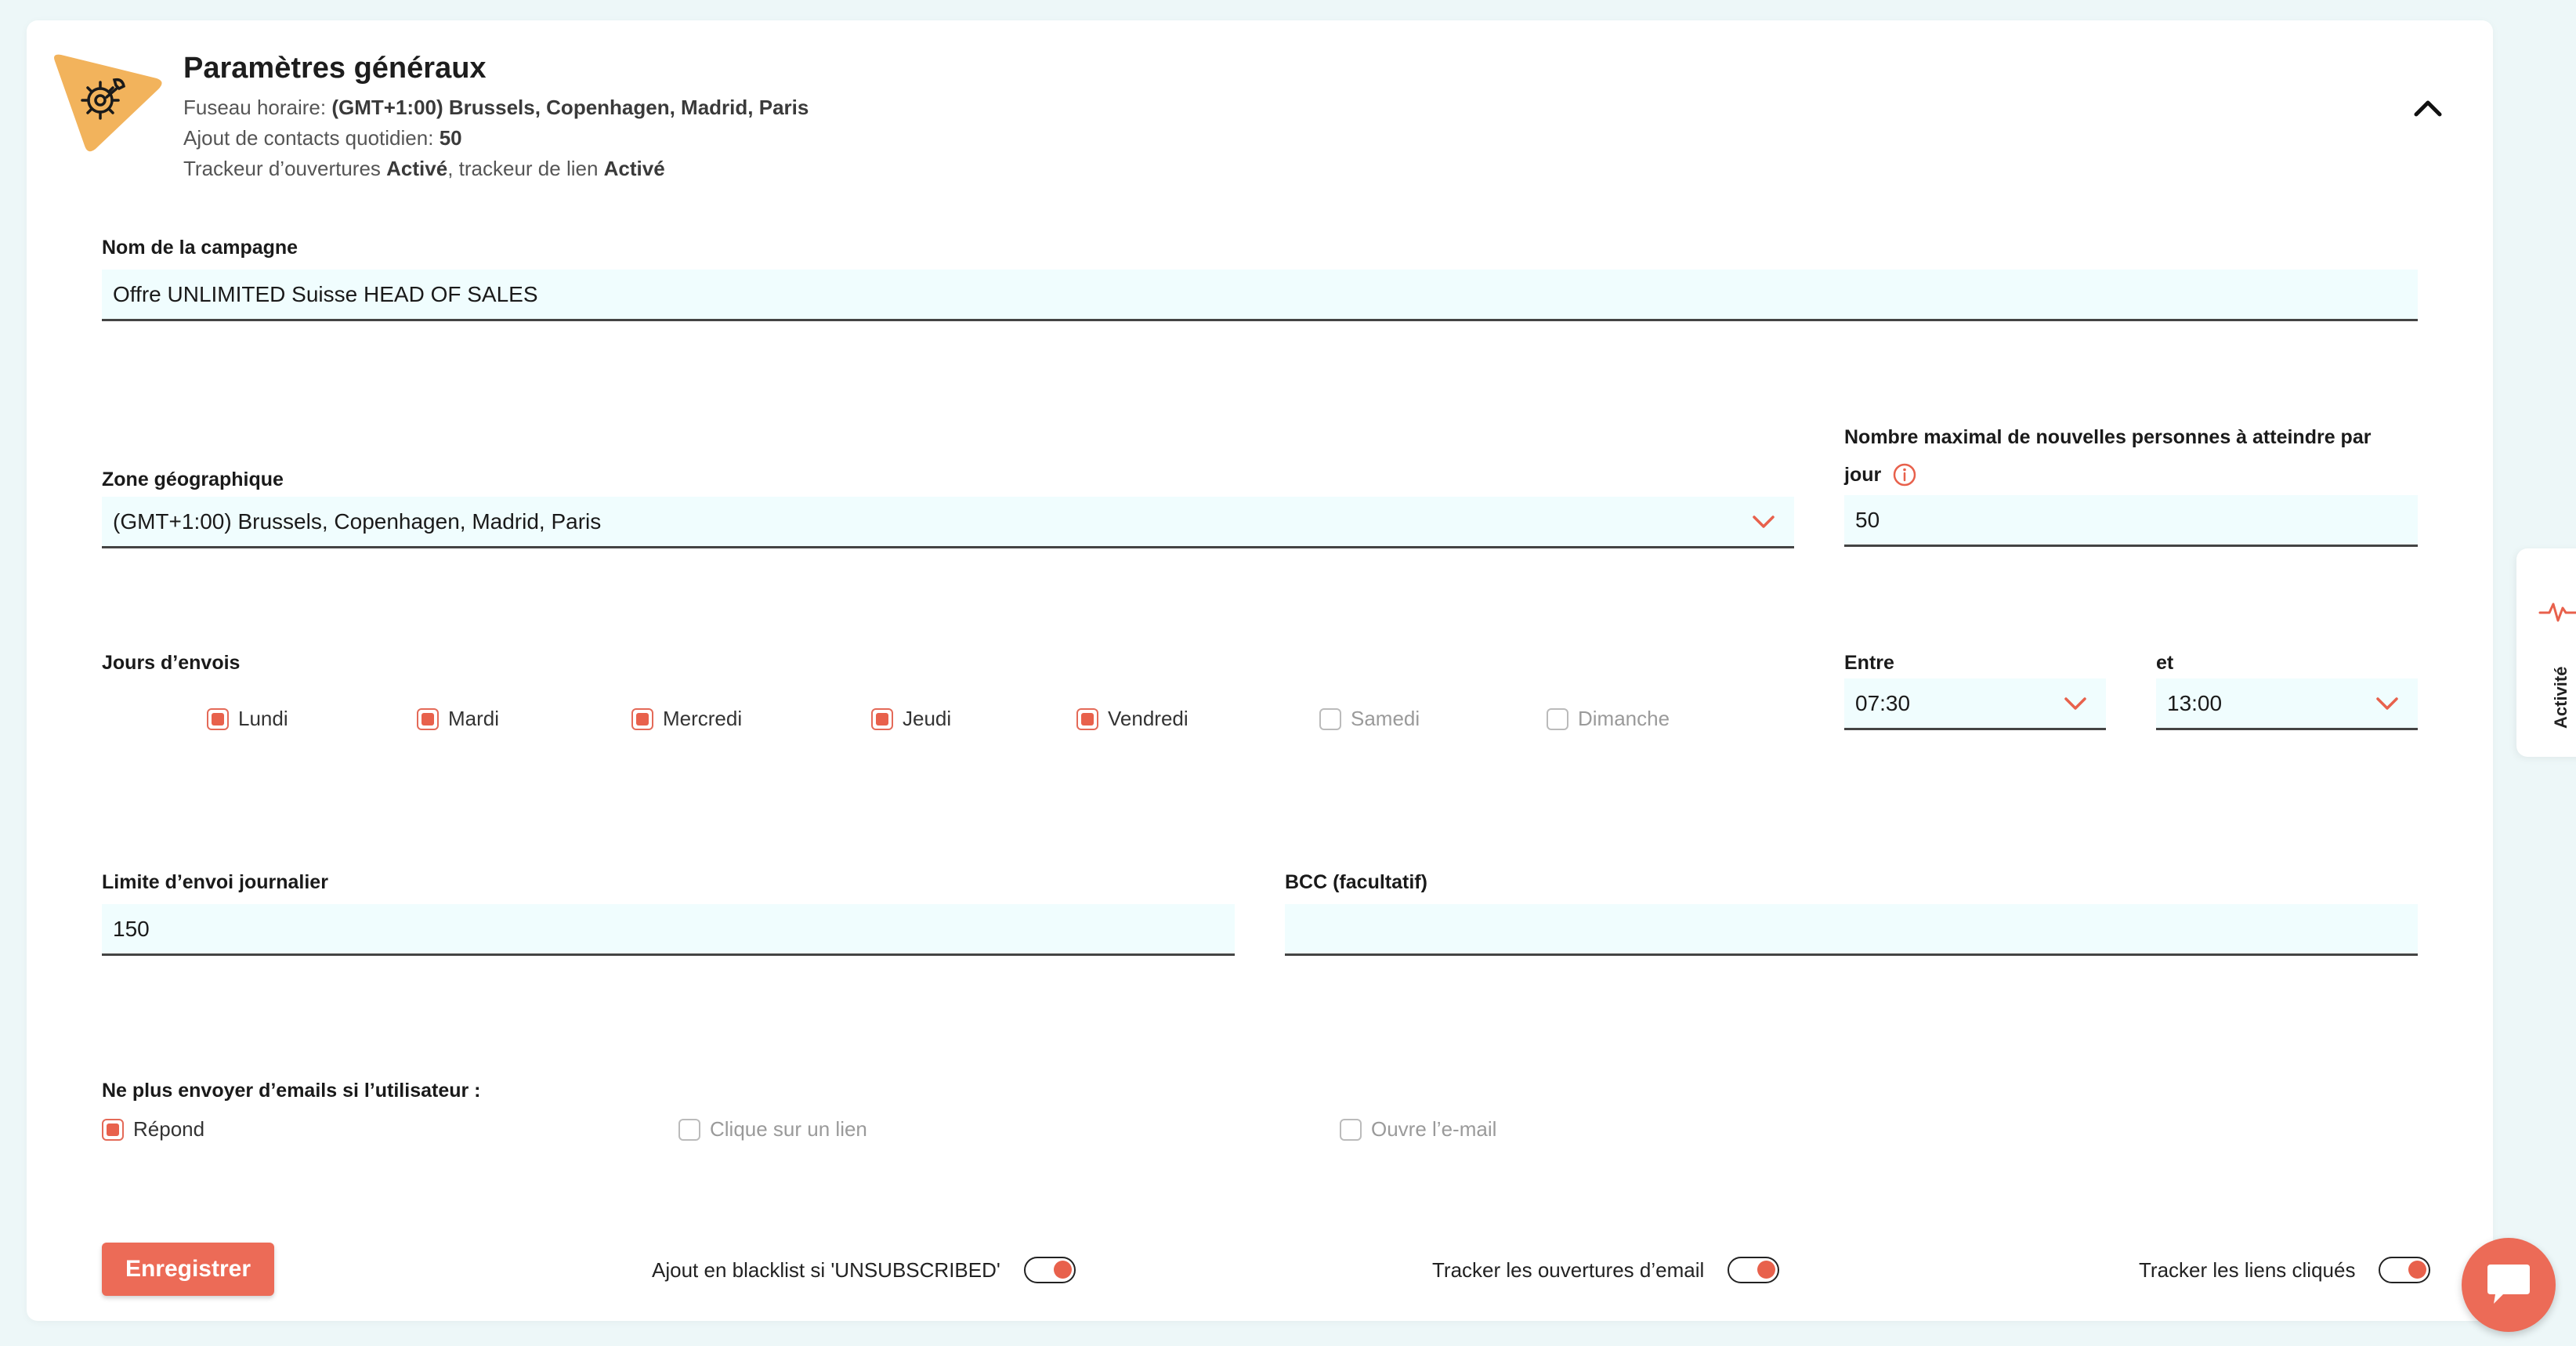 The width and height of the screenshot is (2576, 1346). I want to click on track-open-toggle, so click(1754, 1270).